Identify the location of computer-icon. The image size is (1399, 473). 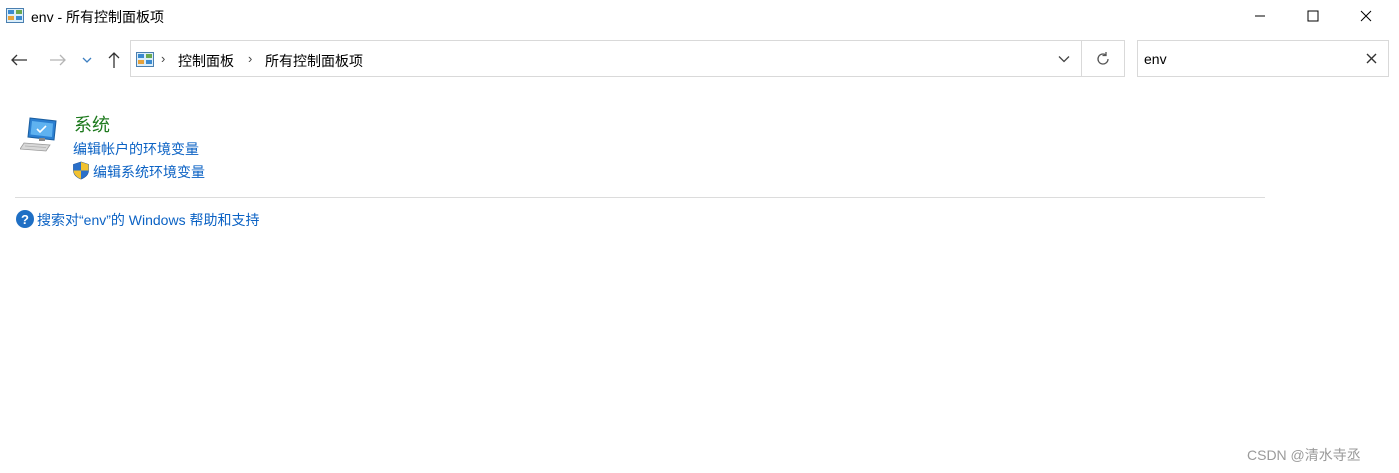
(38, 134).